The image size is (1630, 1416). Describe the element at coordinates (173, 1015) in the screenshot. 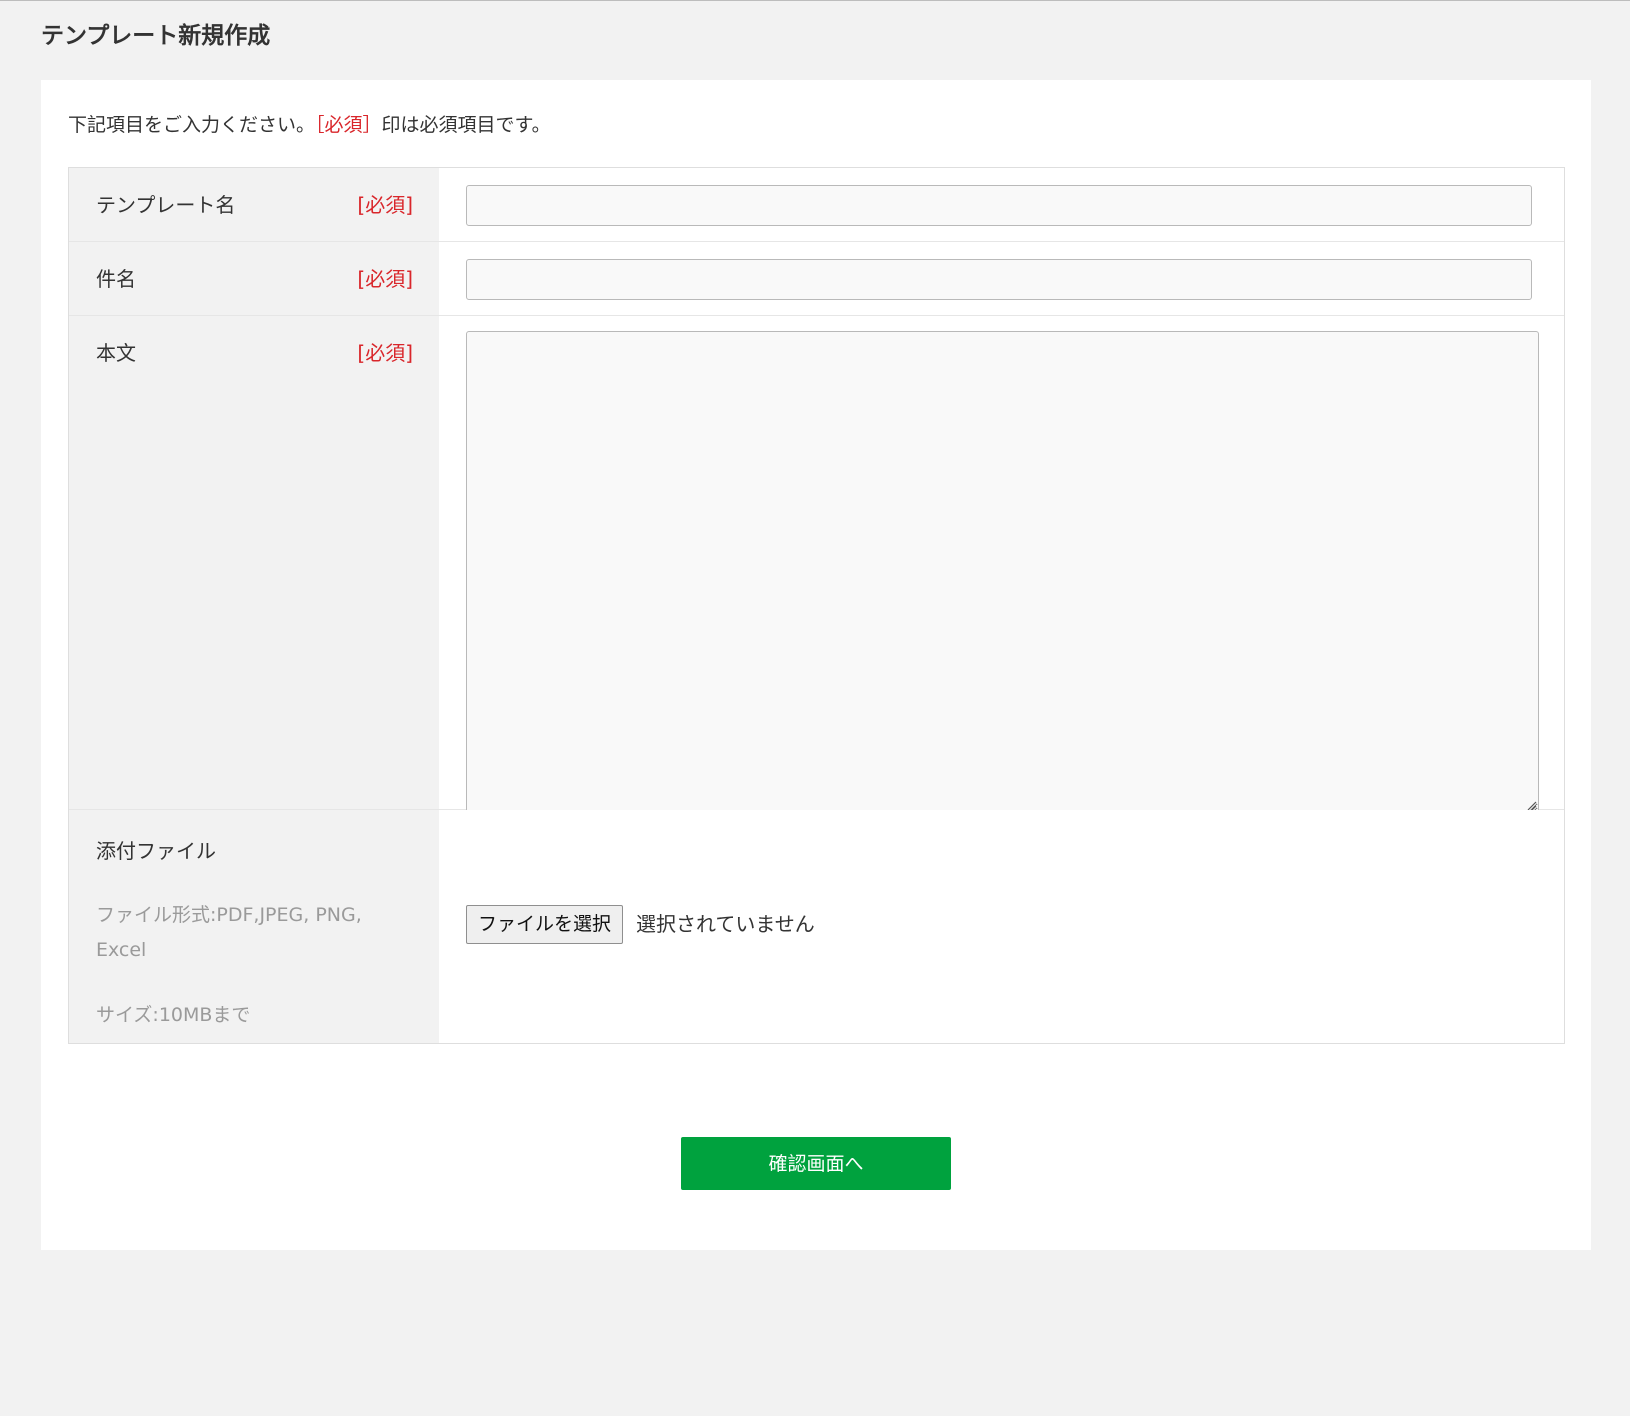

I see `file-size-hint: サイズ:10MBまで` at that location.